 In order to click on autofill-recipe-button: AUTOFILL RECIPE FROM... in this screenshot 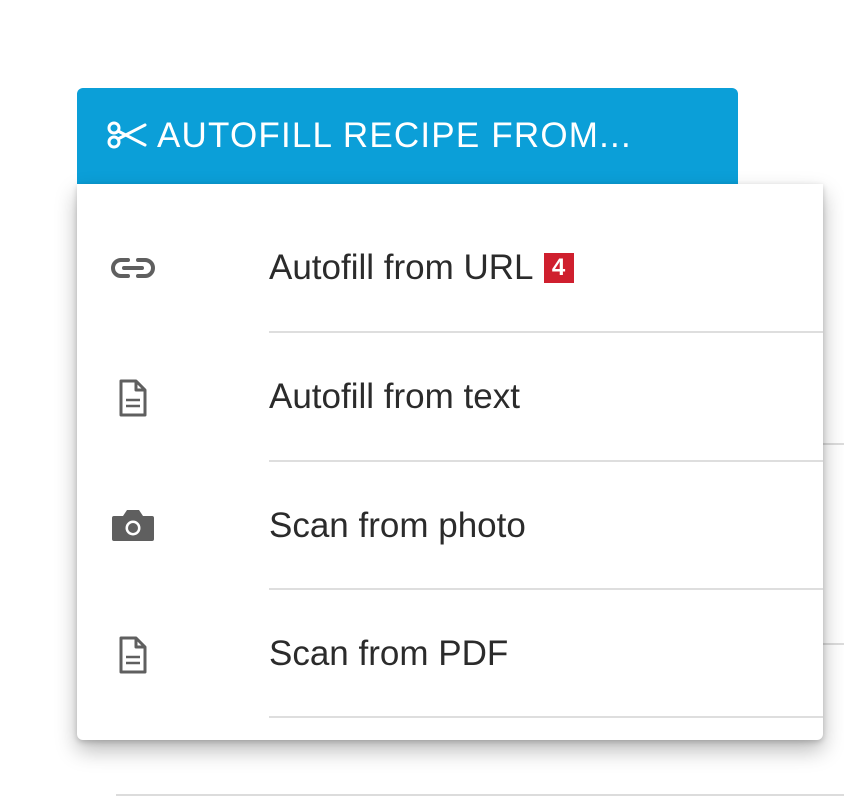, I will do `click(407, 136)`.